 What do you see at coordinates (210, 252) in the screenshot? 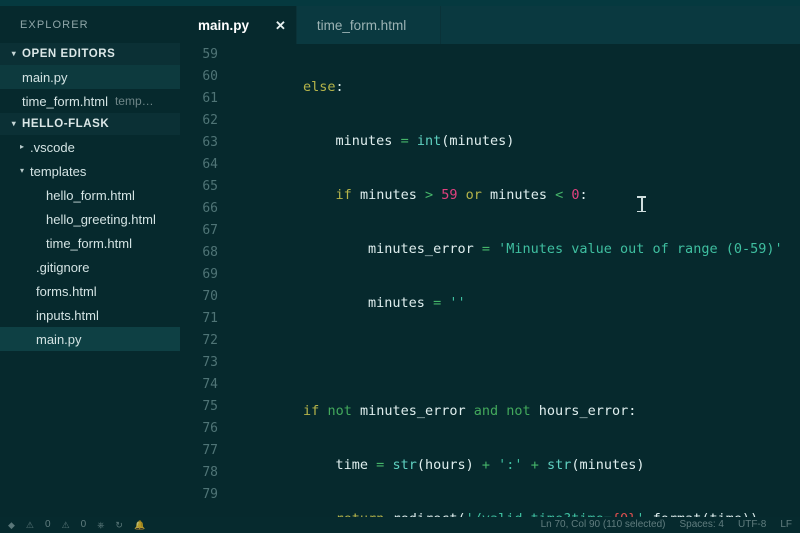
I see `line-number: 68` at bounding box center [210, 252].